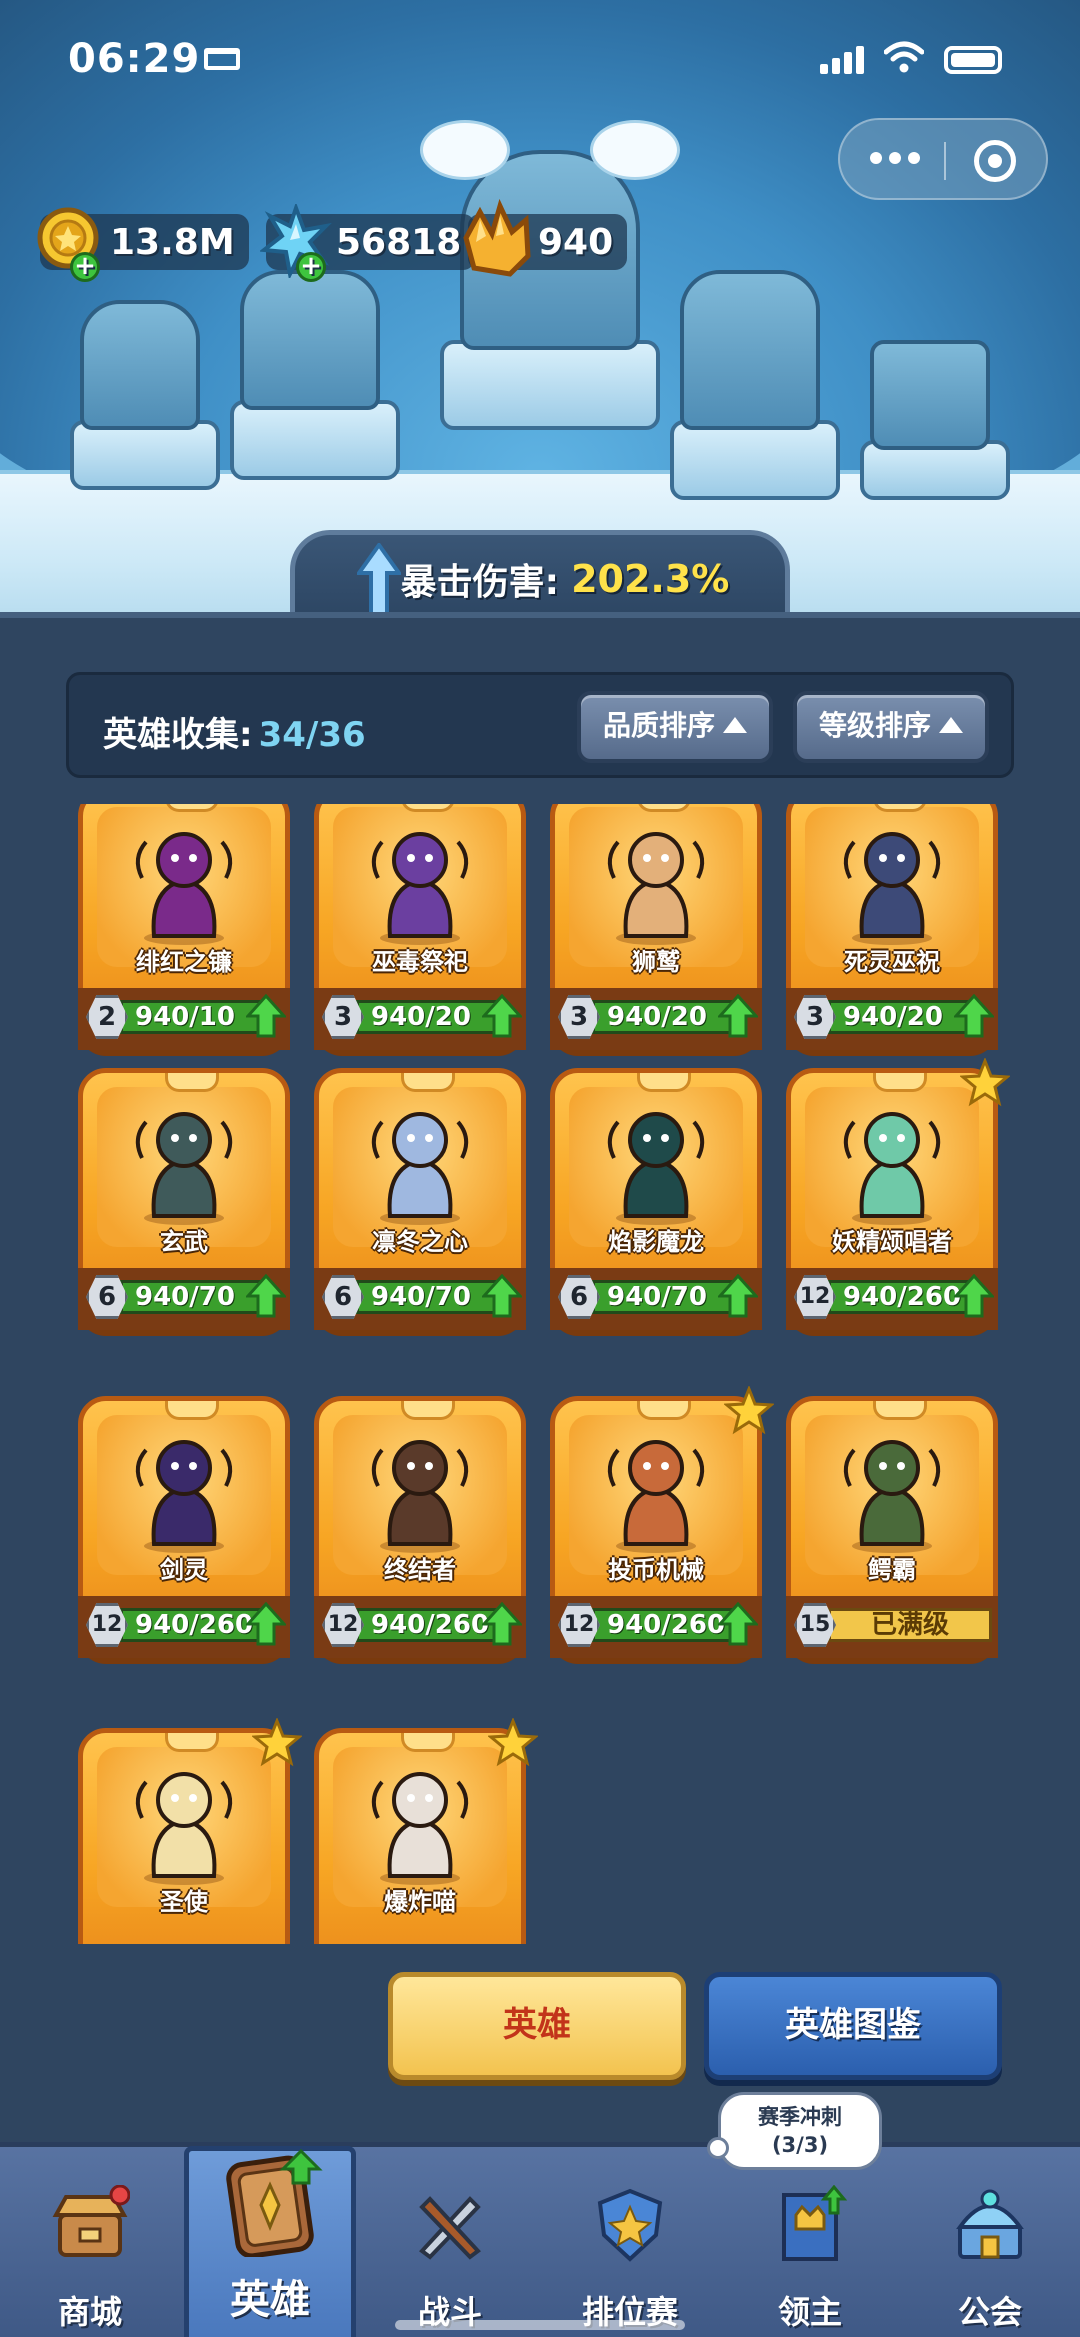  I want to click on lord-icon, so click(815, 2223).